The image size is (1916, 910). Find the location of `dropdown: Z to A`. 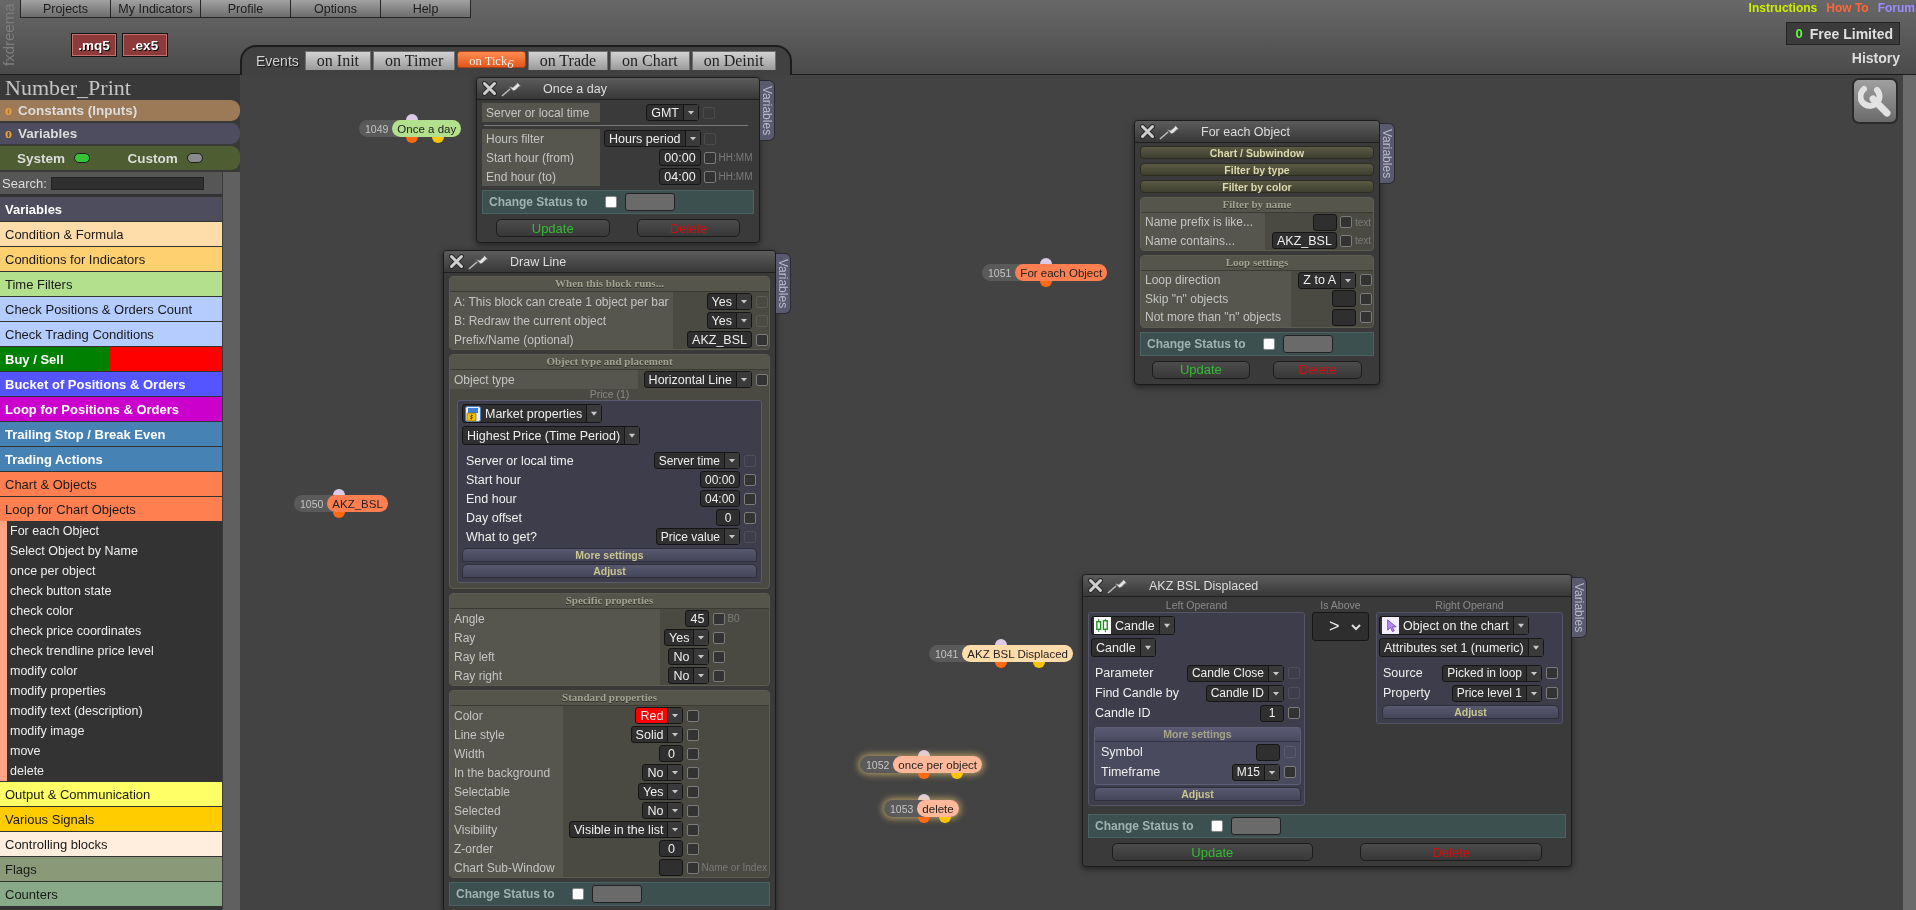

dropdown: Z to A is located at coordinates (1327, 280).